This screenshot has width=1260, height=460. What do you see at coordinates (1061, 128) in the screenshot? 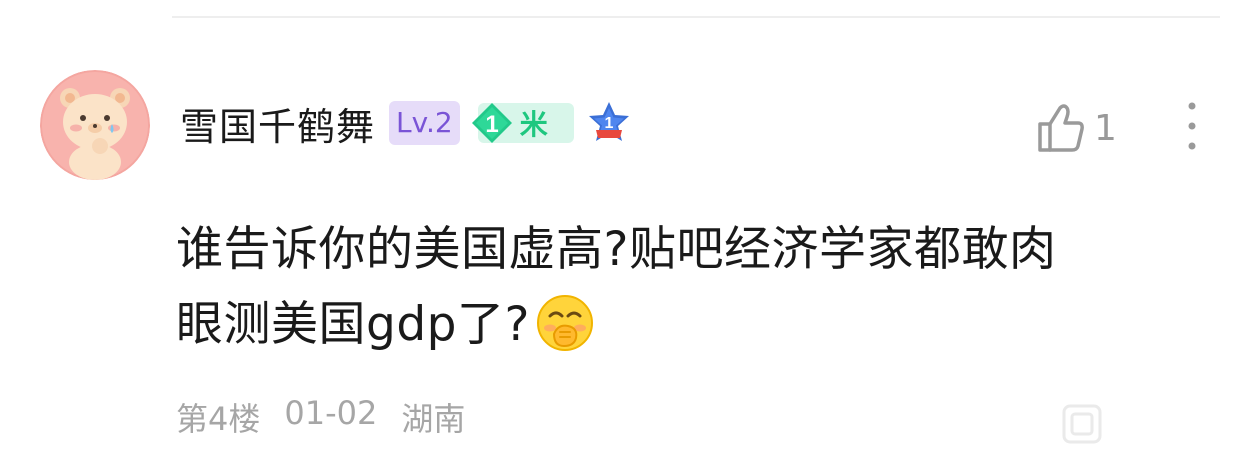
I see `thumbs-up-icon` at bounding box center [1061, 128].